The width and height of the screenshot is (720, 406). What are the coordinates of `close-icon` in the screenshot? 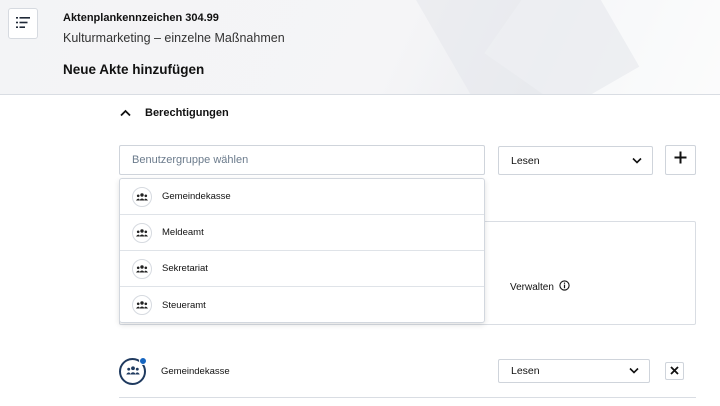 It's located at (674, 371).